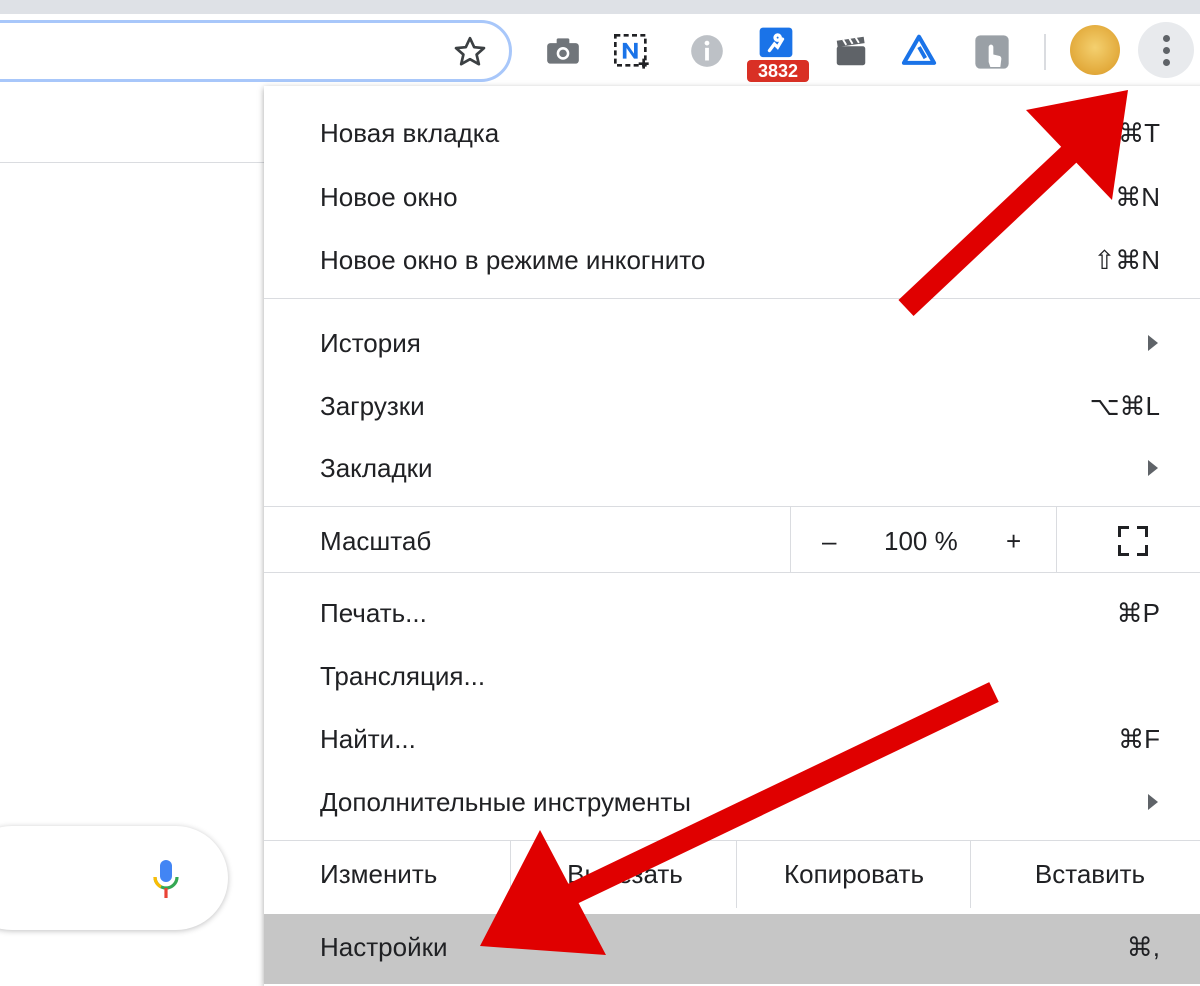 Image resolution: width=1200 pixels, height=986 pixels. What do you see at coordinates (505, 802) in the screenshot?
I see `menu-item-label: Дополнительные инструменты` at bounding box center [505, 802].